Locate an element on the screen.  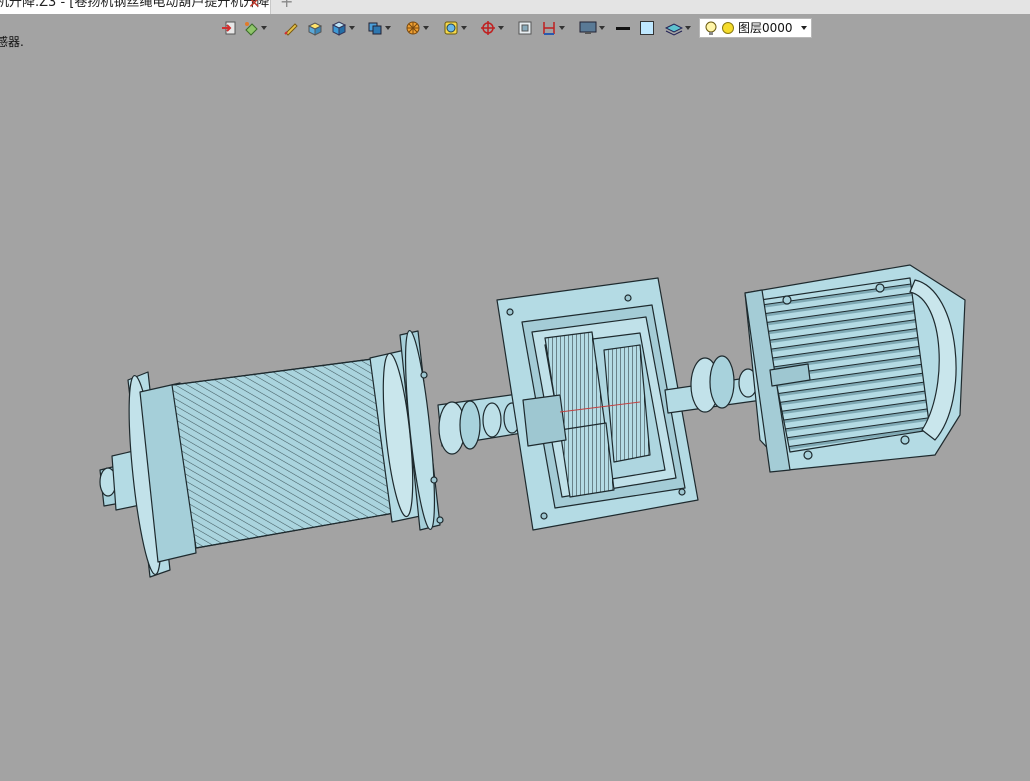
close-icon: ✕ is located at coordinates (254, 5).